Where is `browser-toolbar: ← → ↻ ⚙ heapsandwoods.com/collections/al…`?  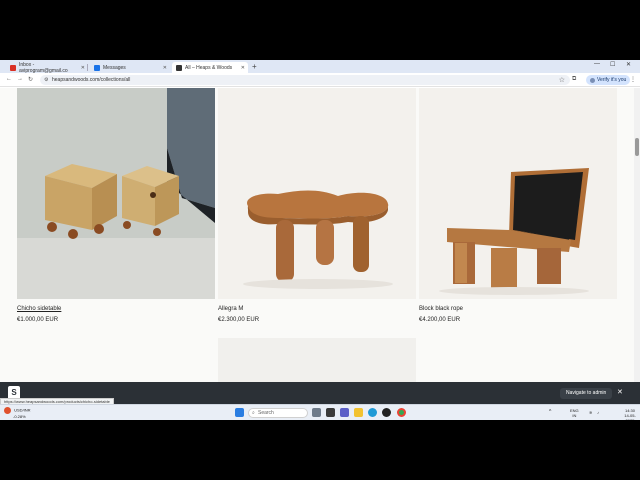 browser-toolbar: ← → ↻ ⚙ heapsandwoods.com/collections/al… is located at coordinates (320, 80).